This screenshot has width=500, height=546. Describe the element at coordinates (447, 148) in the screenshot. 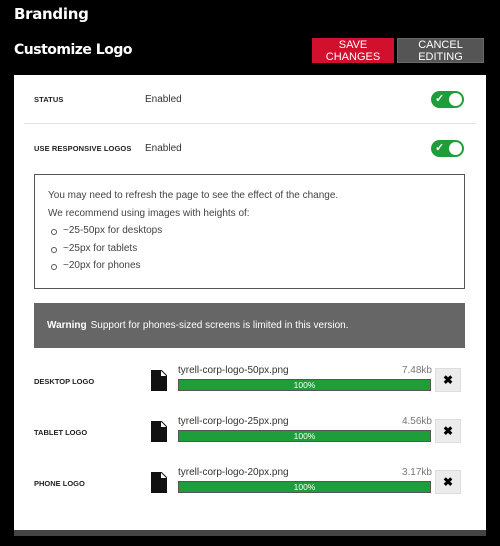

I see `responsive-logos-toggle: ✓` at that location.